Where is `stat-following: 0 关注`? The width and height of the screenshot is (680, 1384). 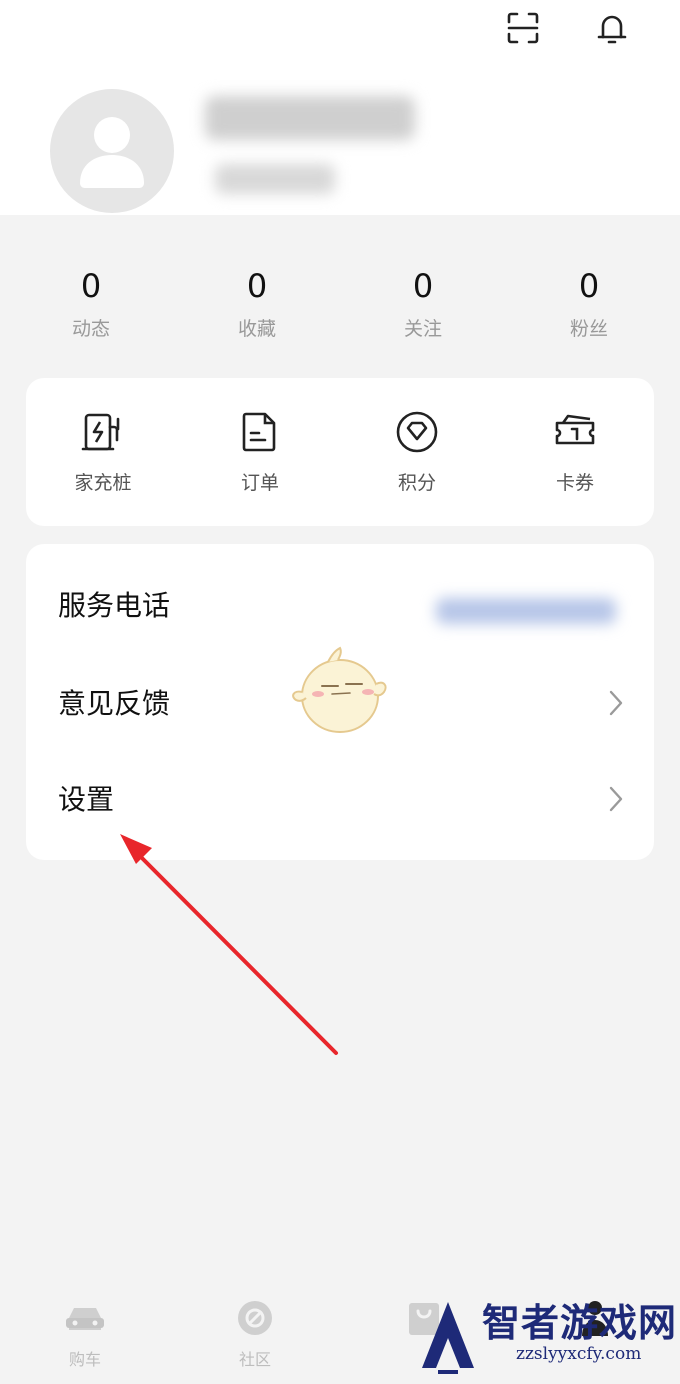
stat-following: 0 关注 is located at coordinates (423, 304).